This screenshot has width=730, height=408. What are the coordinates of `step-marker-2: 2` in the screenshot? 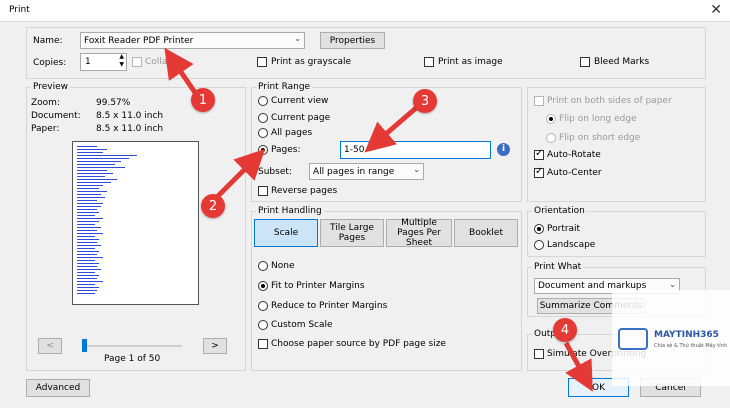 It's located at (213, 206).